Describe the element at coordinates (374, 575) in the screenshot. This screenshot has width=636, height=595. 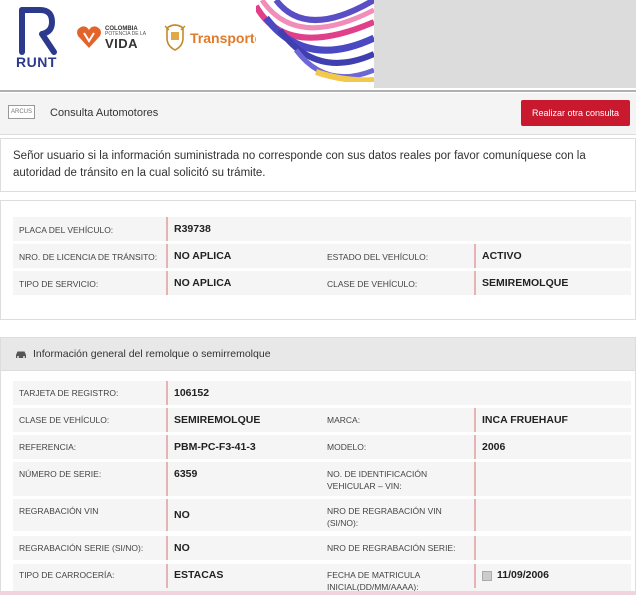
I see `fecha-label-line1: FECHA DE MATRICULA` at that location.